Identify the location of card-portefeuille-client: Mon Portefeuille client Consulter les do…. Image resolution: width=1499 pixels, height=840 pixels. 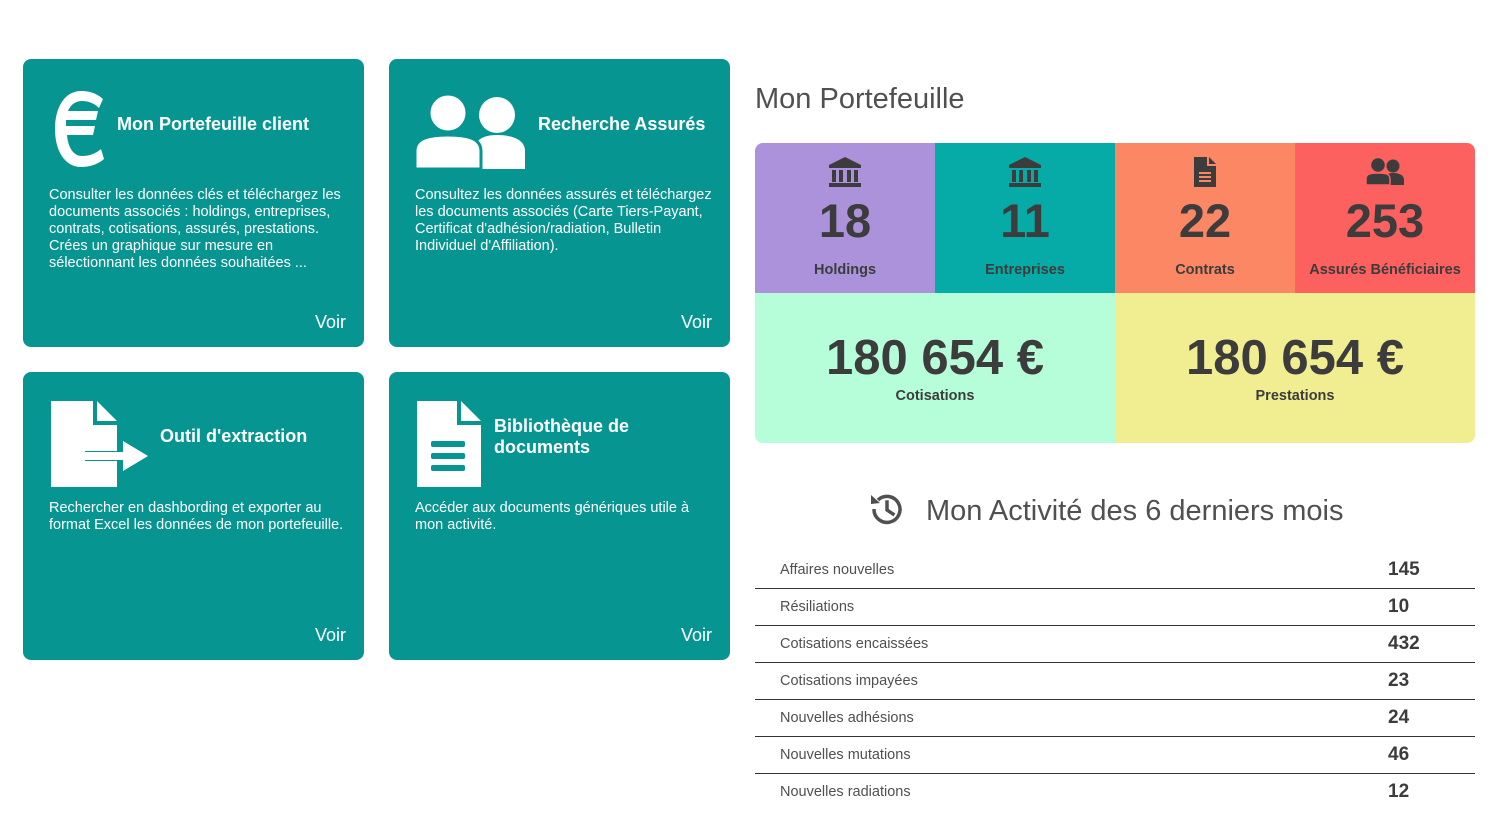
(193, 203).